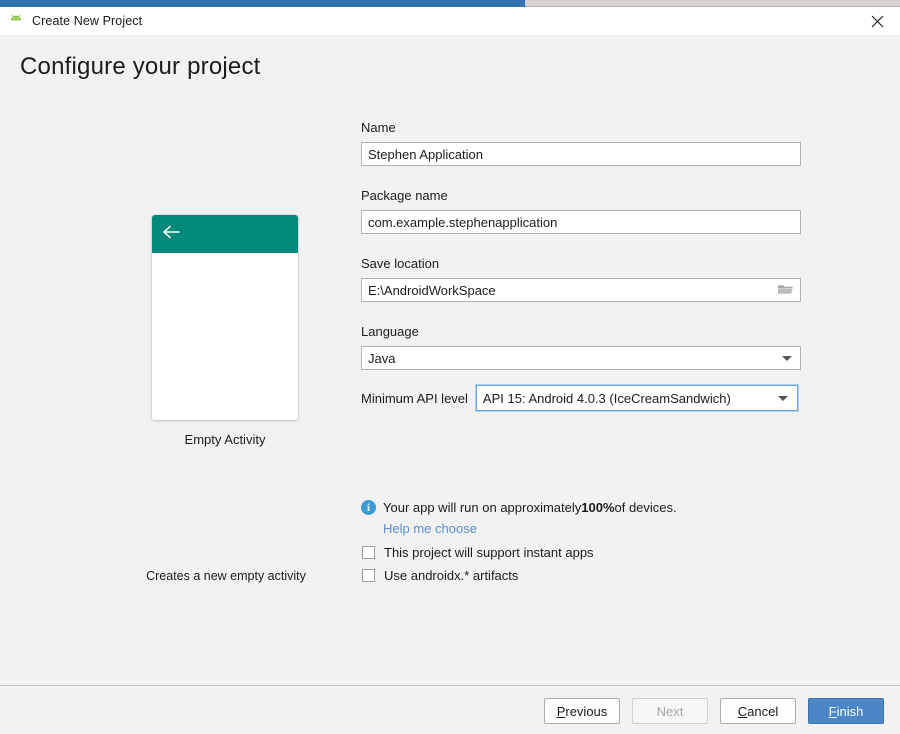 The height and width of the screenshot is (734, 900). I want to click on close-button, so click(877, 21).